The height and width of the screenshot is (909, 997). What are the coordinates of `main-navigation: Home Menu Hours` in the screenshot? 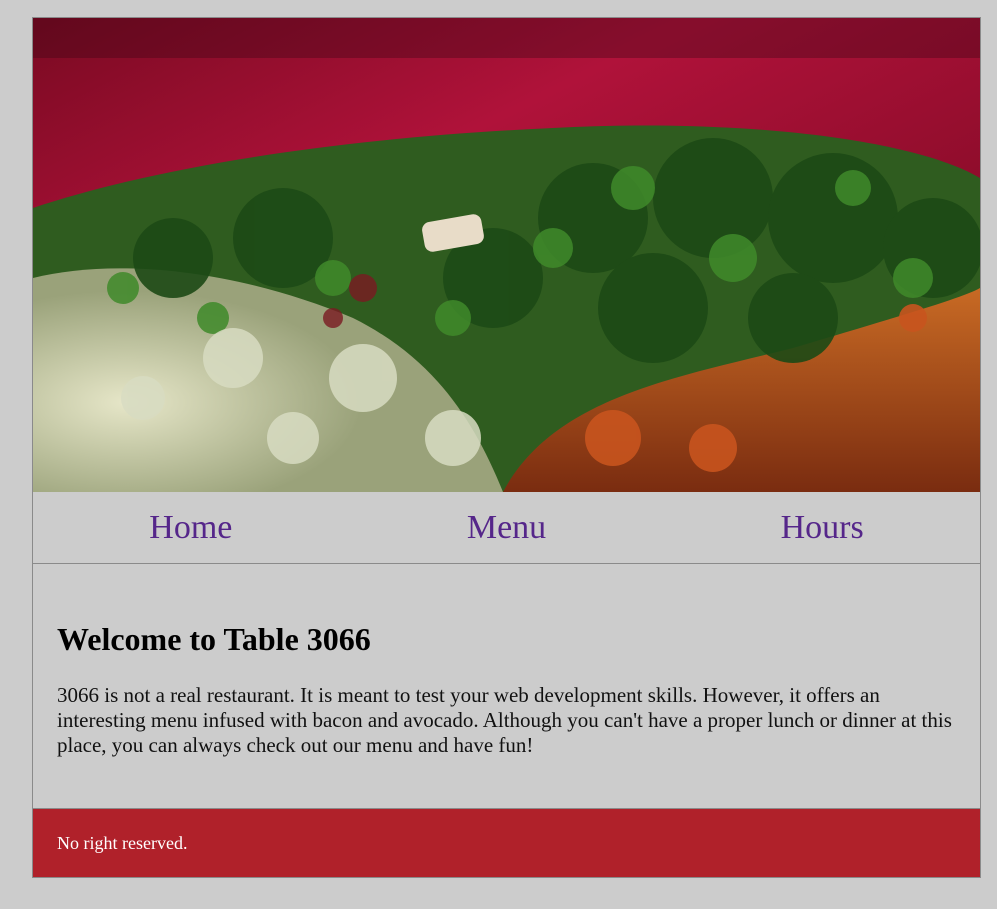 It's located at (506, 528).